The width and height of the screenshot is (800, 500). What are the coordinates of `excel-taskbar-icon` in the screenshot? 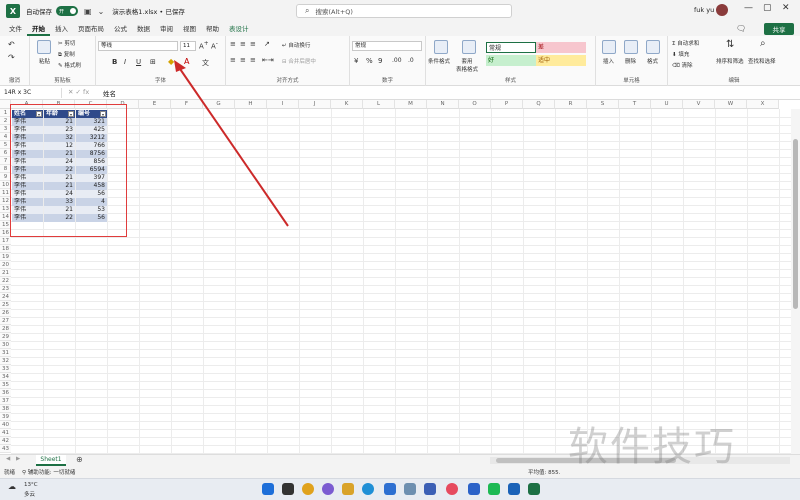 It's located at (534, 489).